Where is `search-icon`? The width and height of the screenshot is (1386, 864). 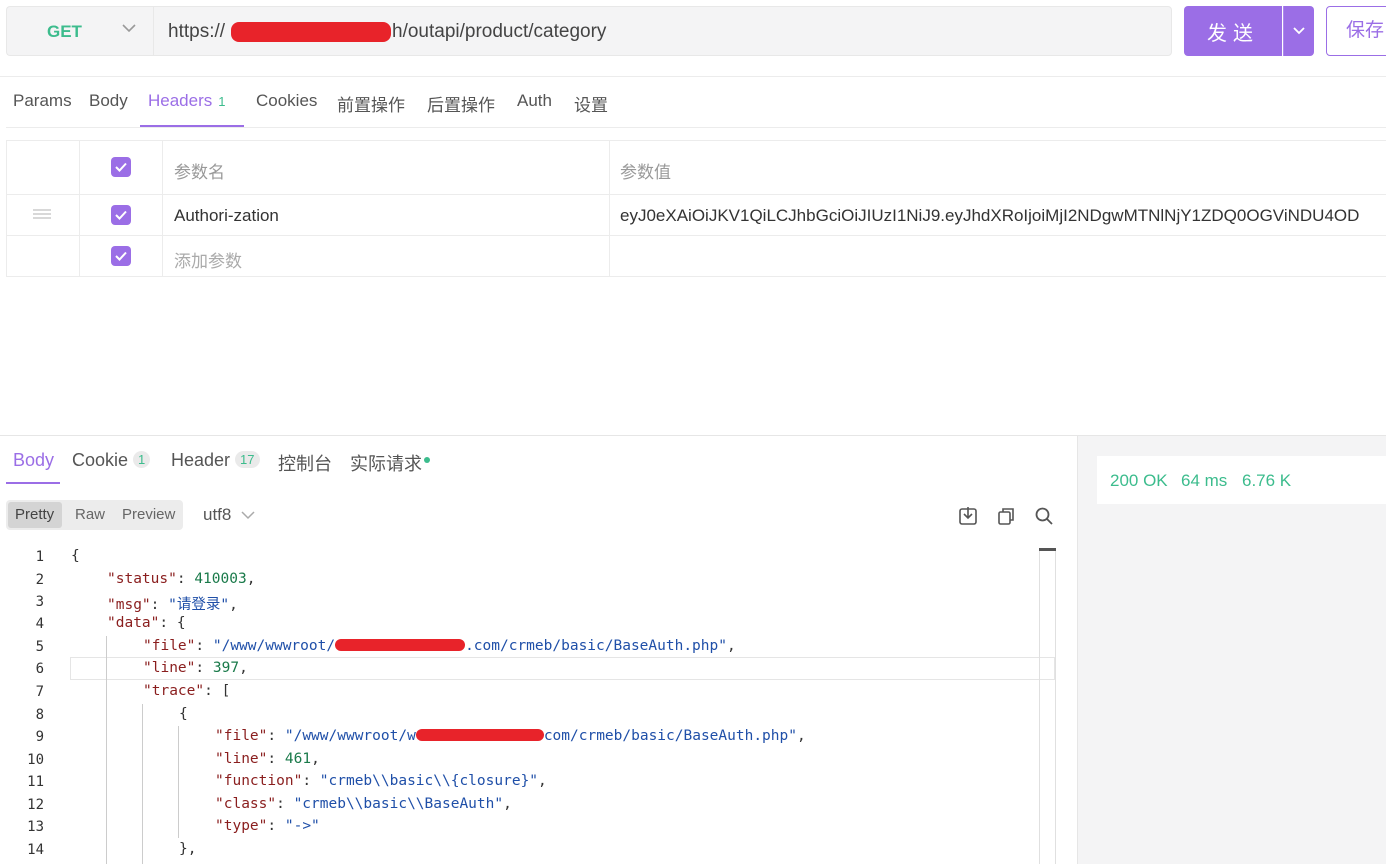 search-icon is located at coordinates (1044, 516).